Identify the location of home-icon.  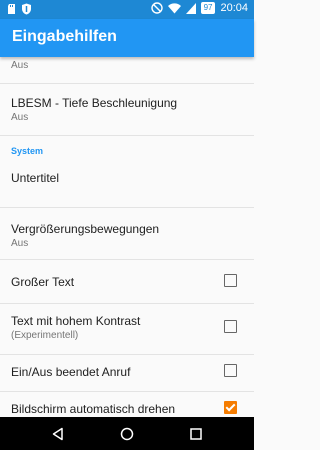
(127, 433).